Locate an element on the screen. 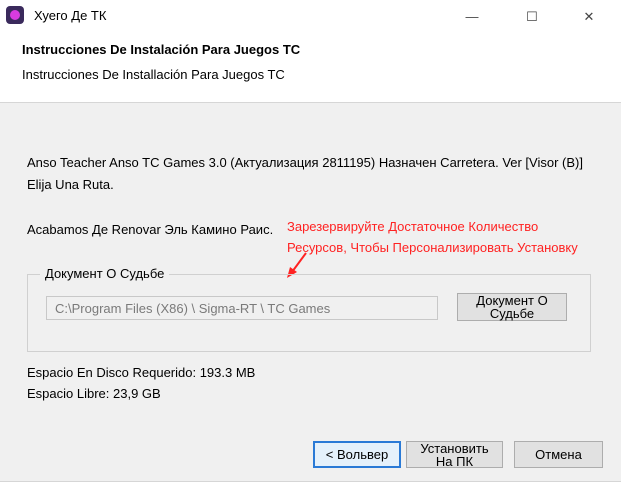  maximize-icon: ☐ is located at coordinates (532, 17).